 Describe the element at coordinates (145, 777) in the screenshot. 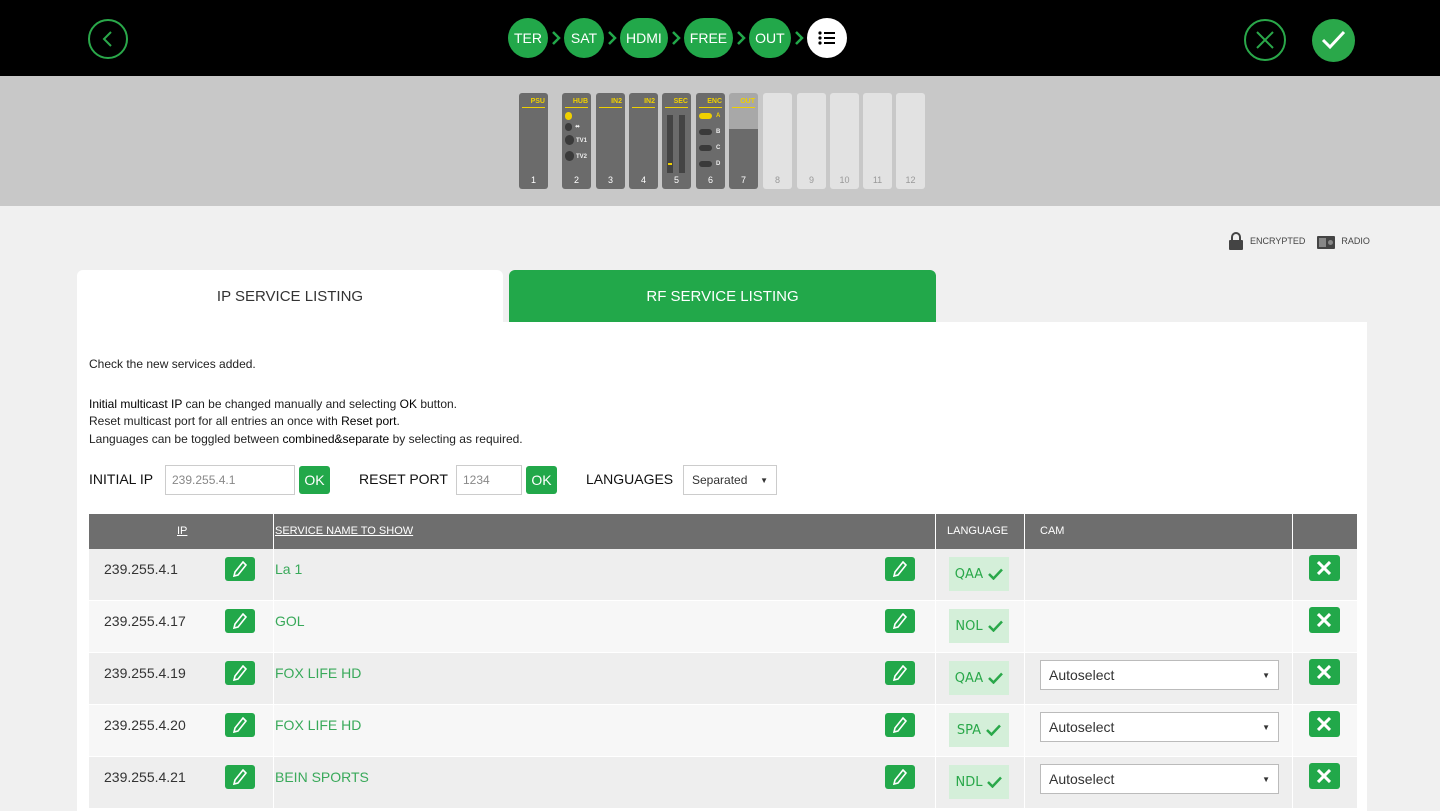

I see `row-ip: 239.255.4.21` at that location.